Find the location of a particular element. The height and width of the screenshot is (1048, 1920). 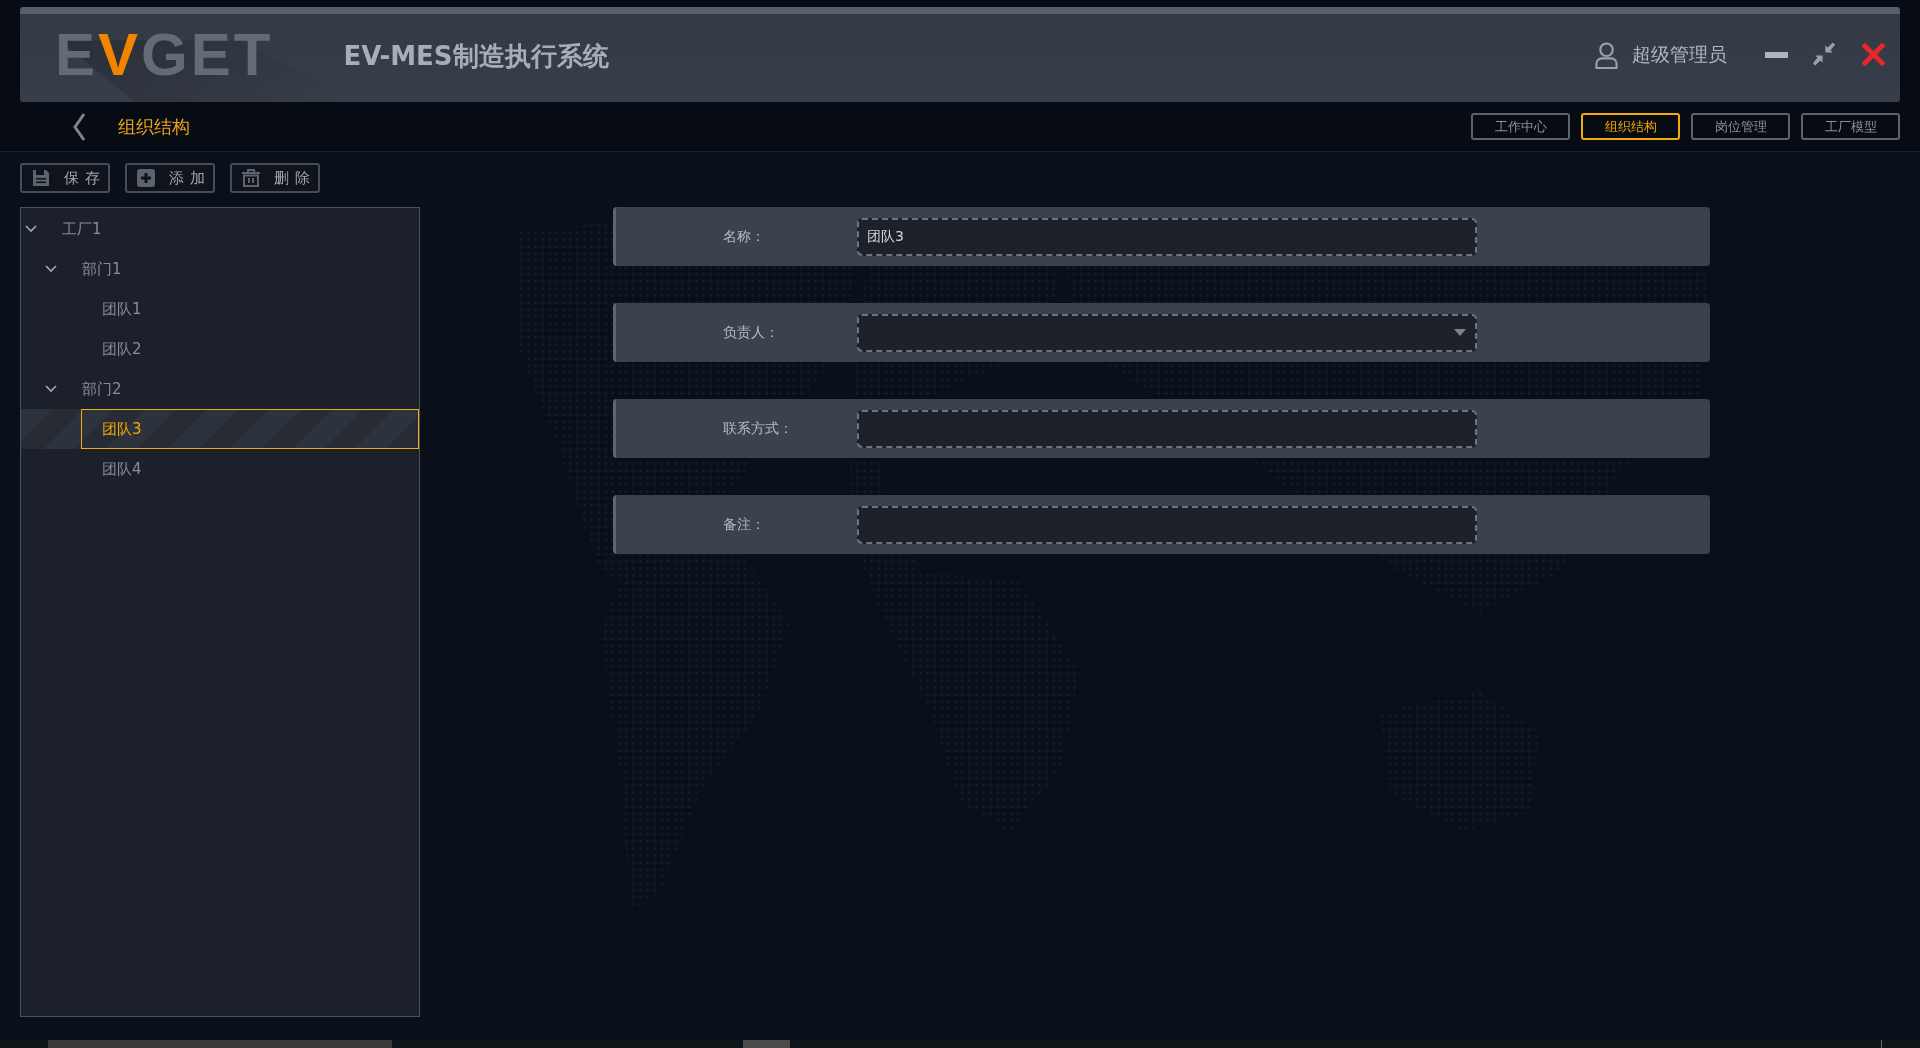

user-name: 超级管理员 is located at coordinates (1679, 54).